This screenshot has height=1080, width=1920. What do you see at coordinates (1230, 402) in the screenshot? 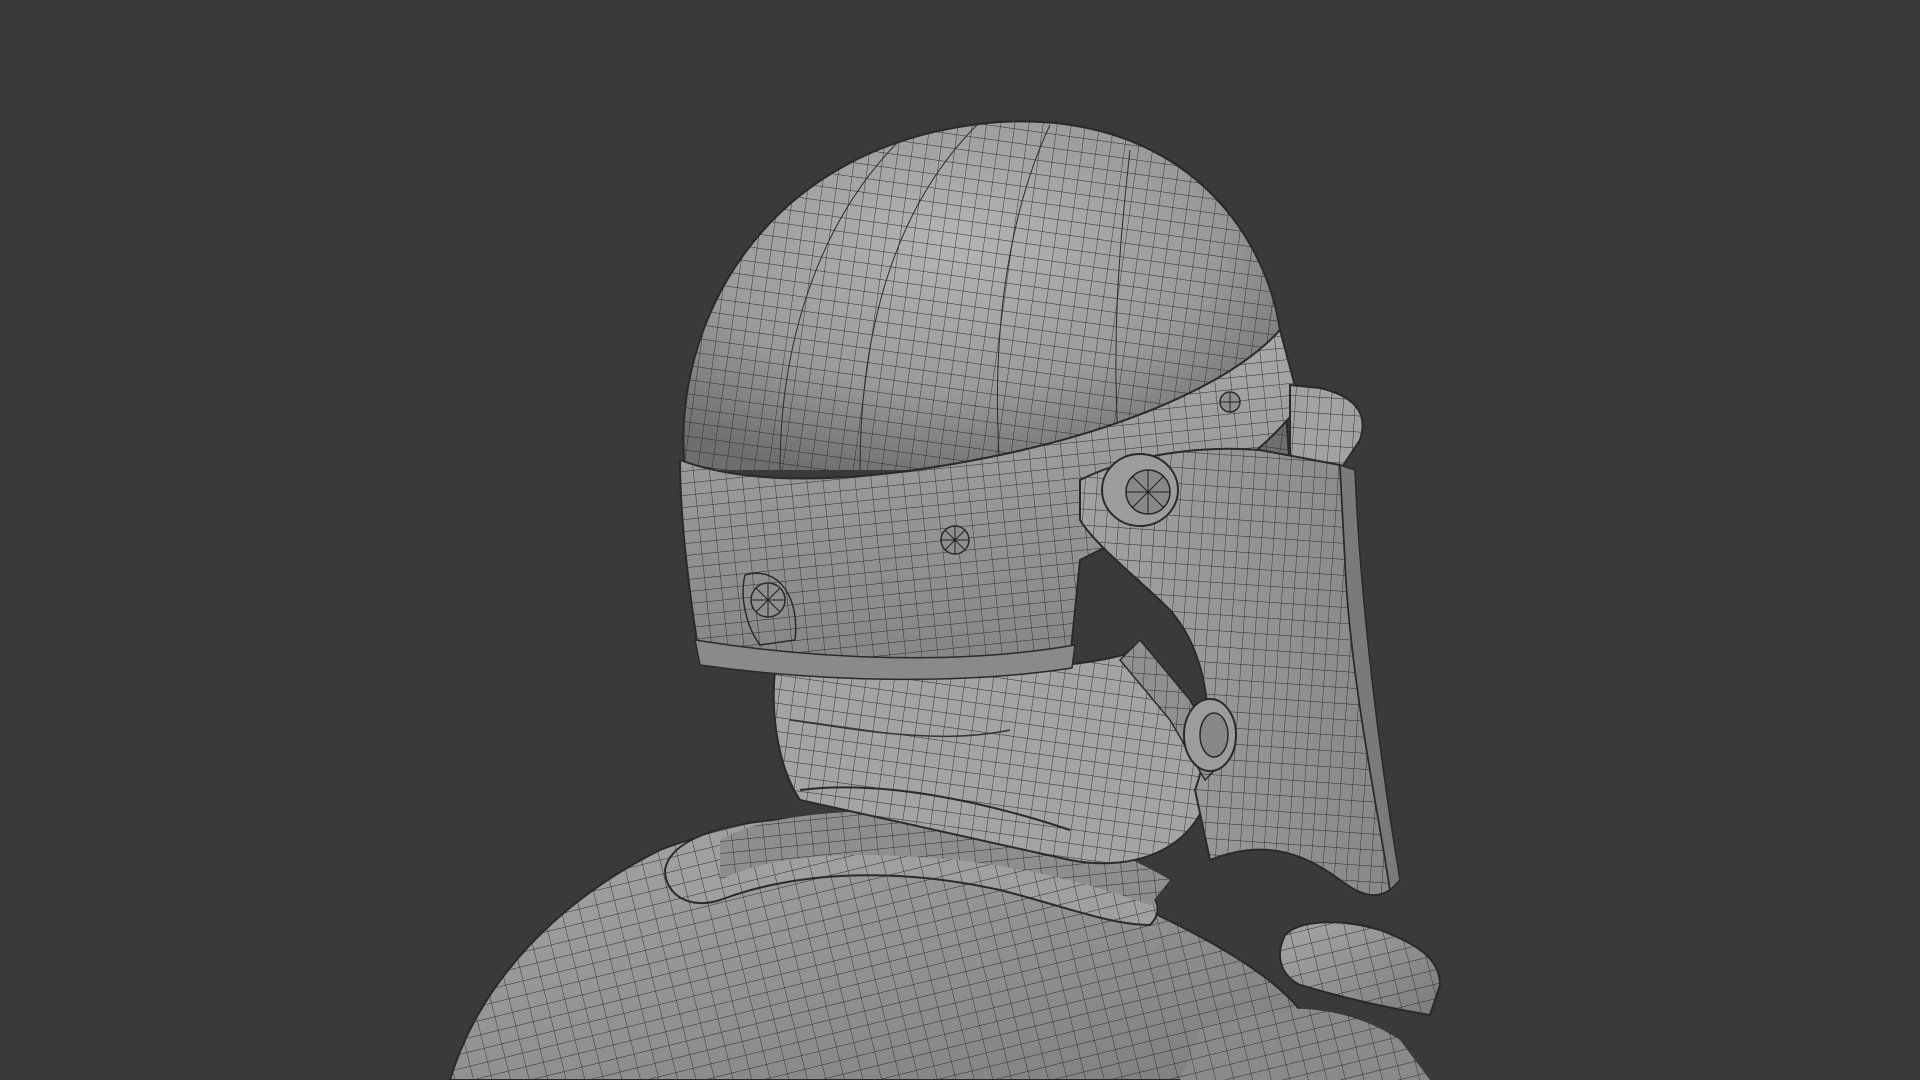
I see `rivet-front` at bounding box center [1230, 402].